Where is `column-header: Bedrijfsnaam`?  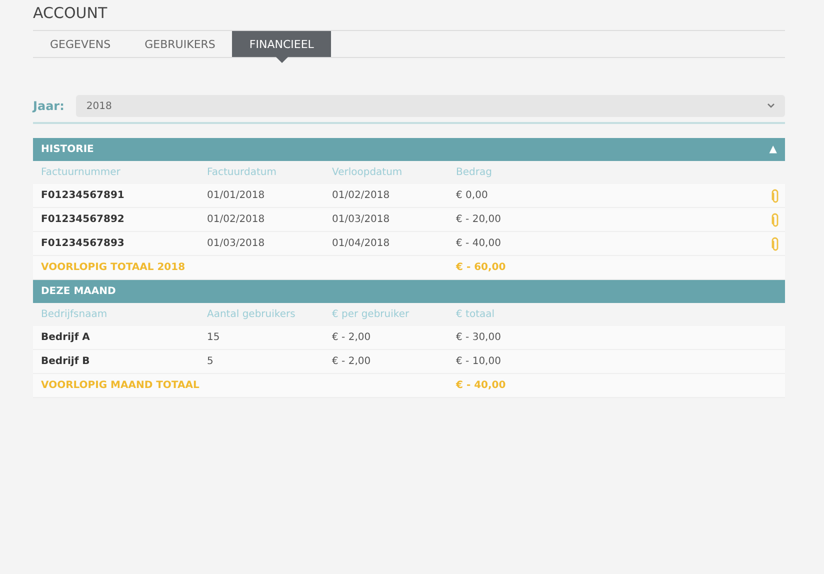
column-header: Bedrijfsnaam is located at coordinates (74, 314).